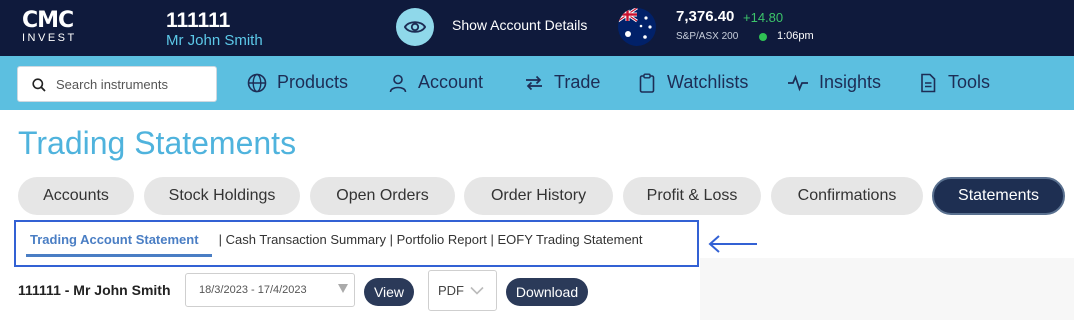 The width and height of the screenshot is (1074, 320). What do you see at coordinates (577, 82) in the screenshot?
I see `nav-item-label: Trade` at bounding box center [577, 82].